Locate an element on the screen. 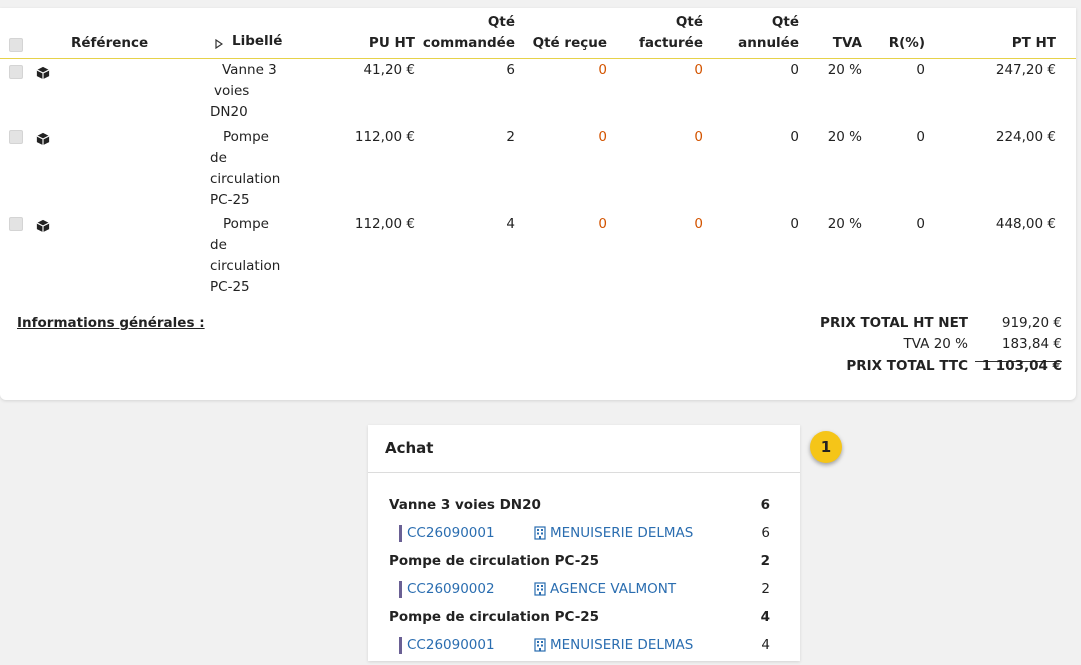  header-remise: R(%) is located at coordinates (907, 43).